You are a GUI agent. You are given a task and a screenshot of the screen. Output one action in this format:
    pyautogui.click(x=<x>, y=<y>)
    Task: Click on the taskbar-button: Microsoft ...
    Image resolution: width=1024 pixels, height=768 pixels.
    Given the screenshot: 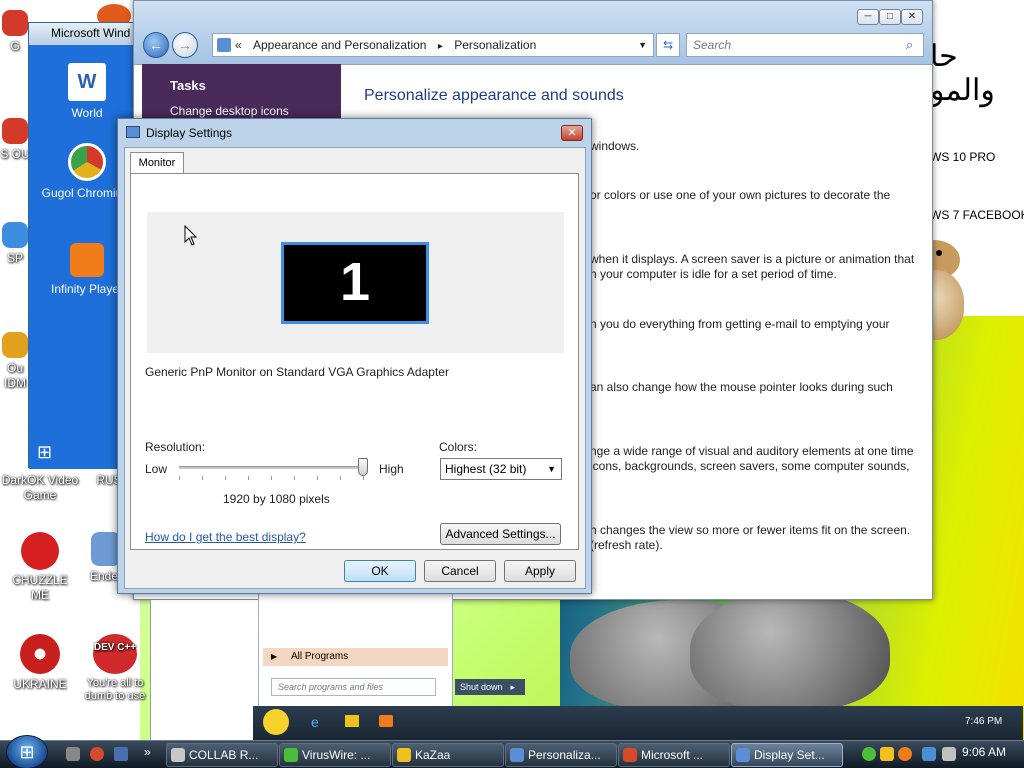 What is the action you would take?
    pyautogui.click(x=674, y=755)
    